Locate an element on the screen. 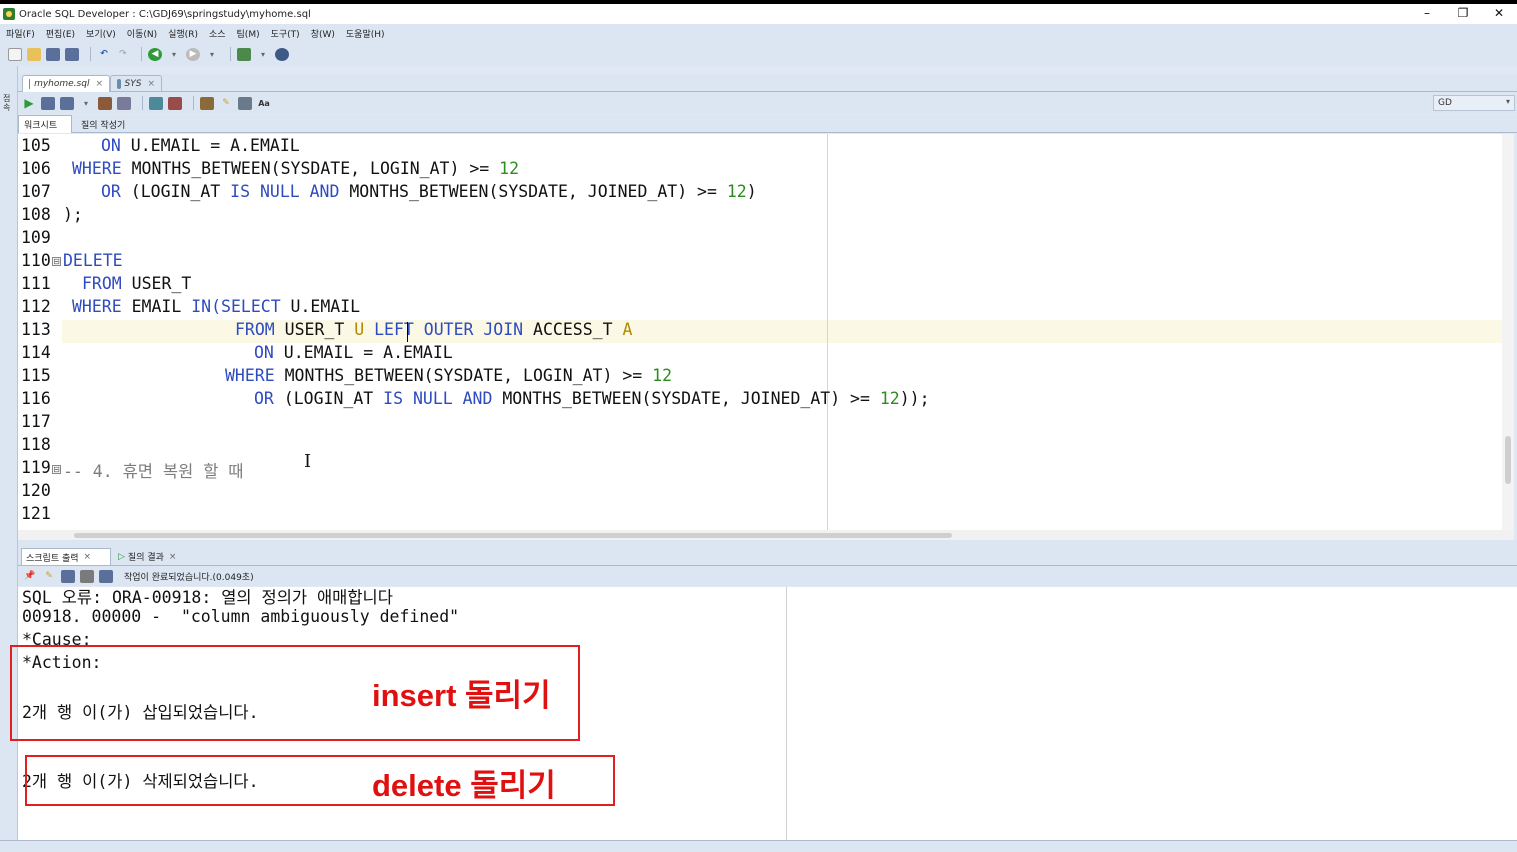 The height and width of the screenshot is (852, 1517). connect-dropdown-icon: ▾ is located at coordinates (263, 54).